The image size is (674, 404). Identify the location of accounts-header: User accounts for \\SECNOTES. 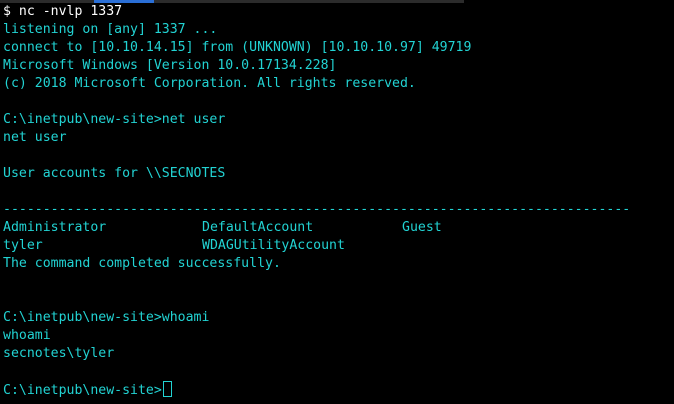
(114, 173).